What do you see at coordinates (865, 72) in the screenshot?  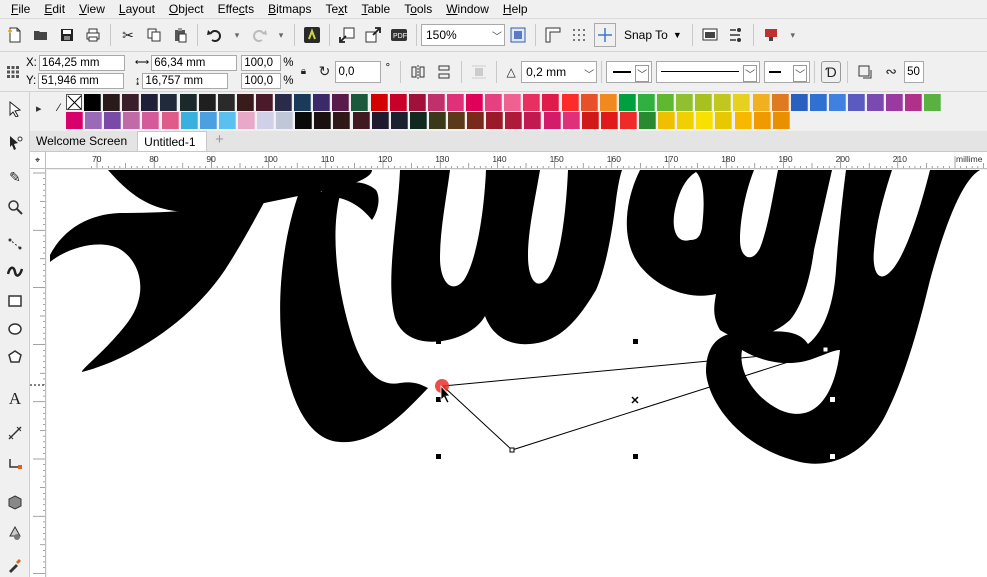 I see `close-curve-icon` at bounding box center [865, 72].